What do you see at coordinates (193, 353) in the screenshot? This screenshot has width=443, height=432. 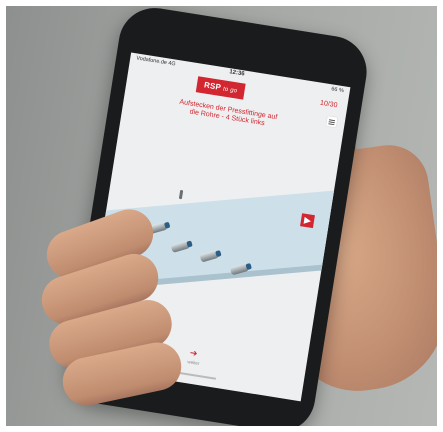 I see `continue-arrow-icon: ➔` at bounding box center [193, 353].